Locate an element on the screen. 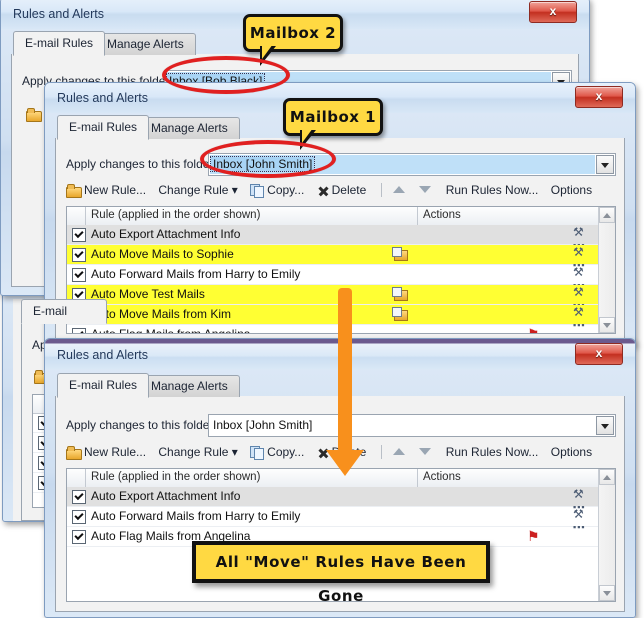  tab-email-rules-back-left: E-mail is located at coordinates (64, 311).